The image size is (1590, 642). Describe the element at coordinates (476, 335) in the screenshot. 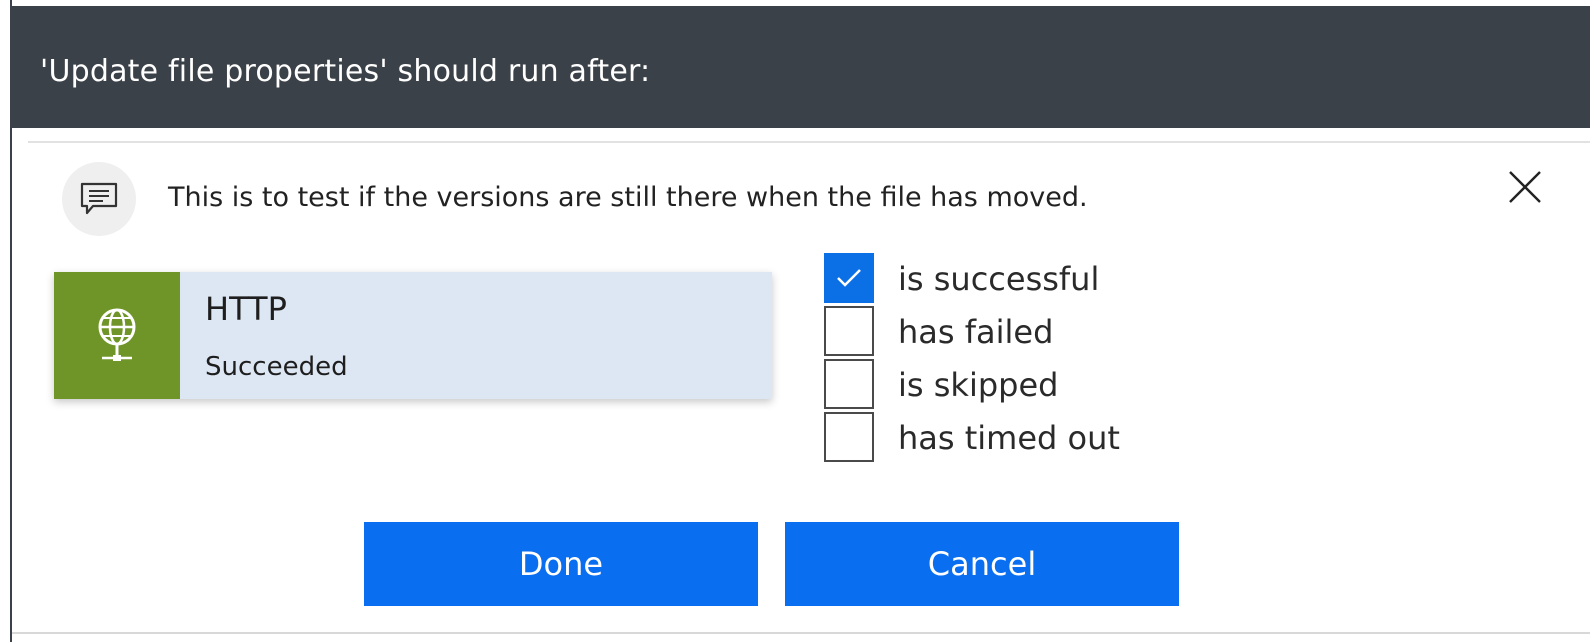

I see `action-text: HTTP Succeeded` at that location.